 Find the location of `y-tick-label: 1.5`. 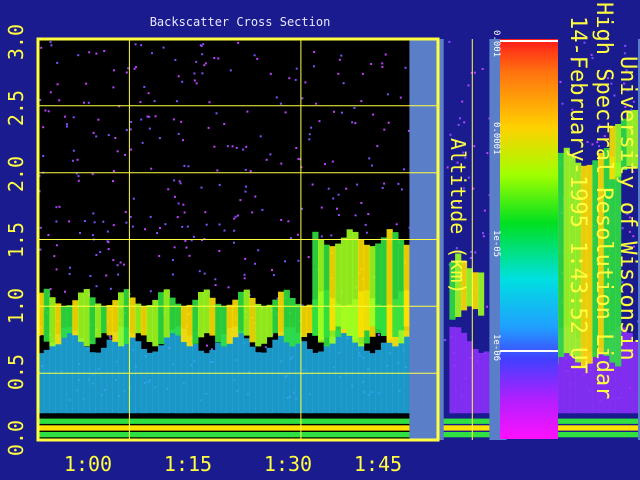

y-tick-label: 1.5 is located at coordinates (16, 240).